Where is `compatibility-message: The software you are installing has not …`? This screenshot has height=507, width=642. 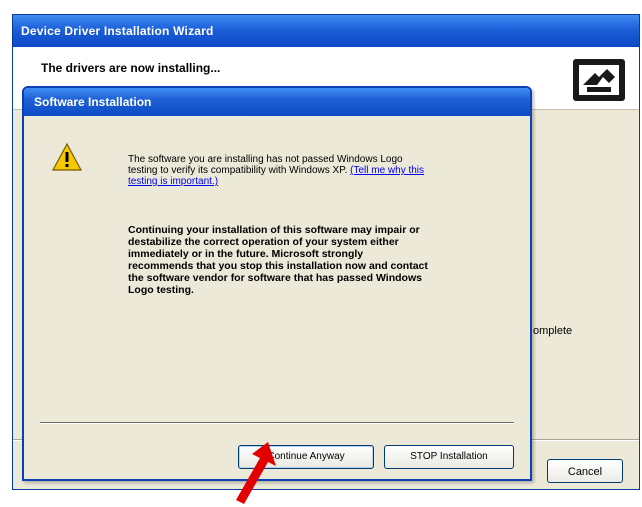 compatibility-message: The software you are installing has not … is located at coordinates (278, 170).